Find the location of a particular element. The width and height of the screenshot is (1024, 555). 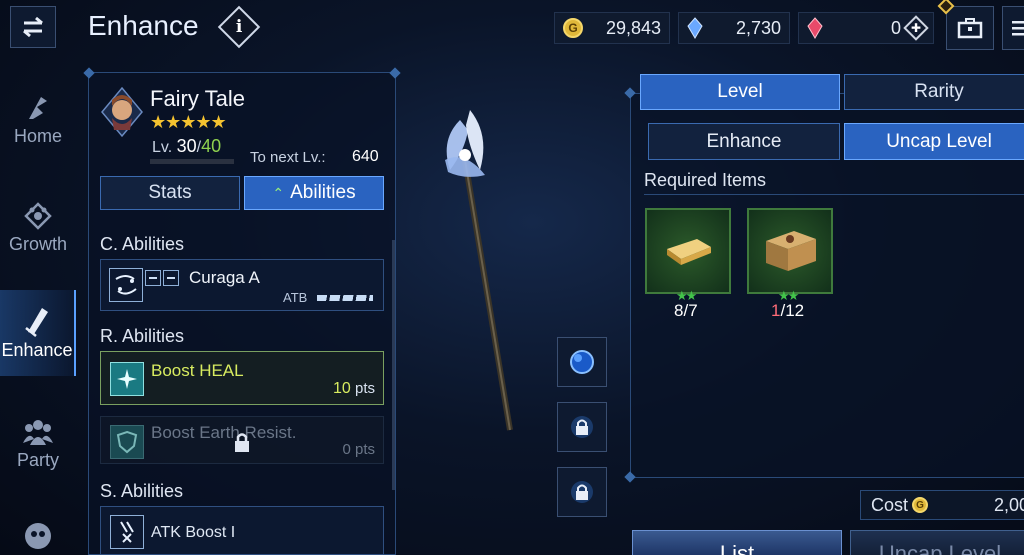

character-portrait is located at coordinates (122, 112).